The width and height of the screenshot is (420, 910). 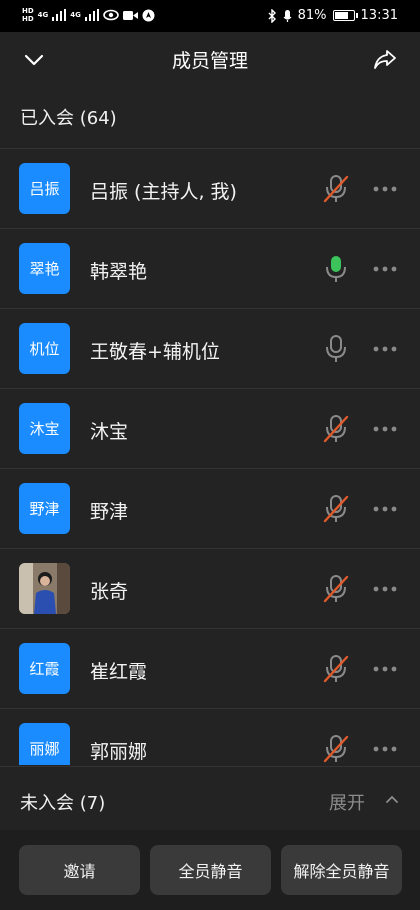 What do you see at coordinates (379, 15) in the screenshot?
I see `clock: 13:31` at bounding box center [379, 15].